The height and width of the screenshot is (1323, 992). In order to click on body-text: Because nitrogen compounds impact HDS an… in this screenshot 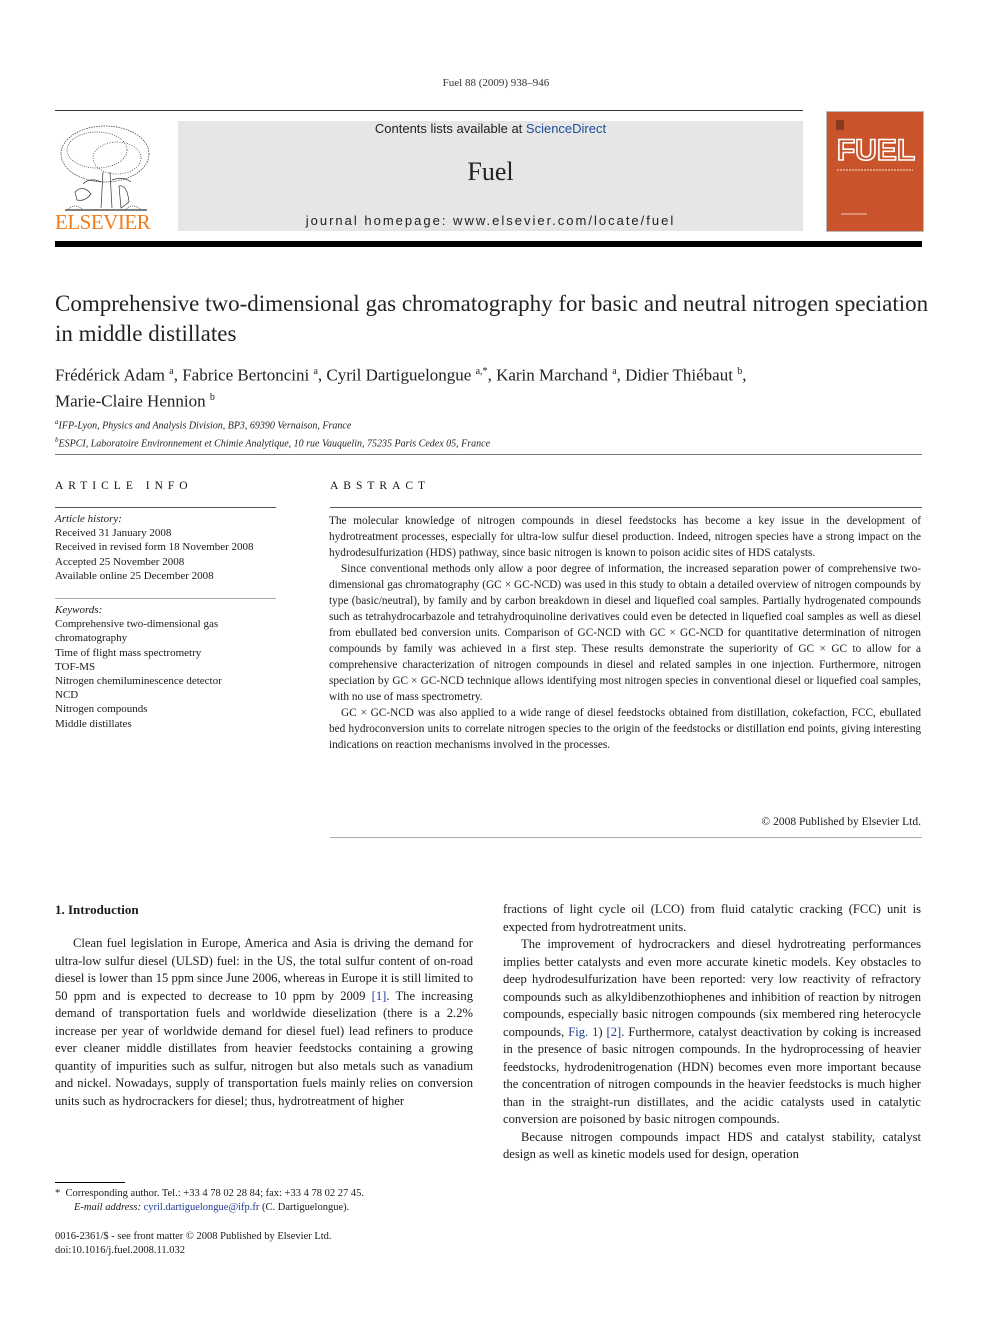, I will do `click(712, 1145)`.